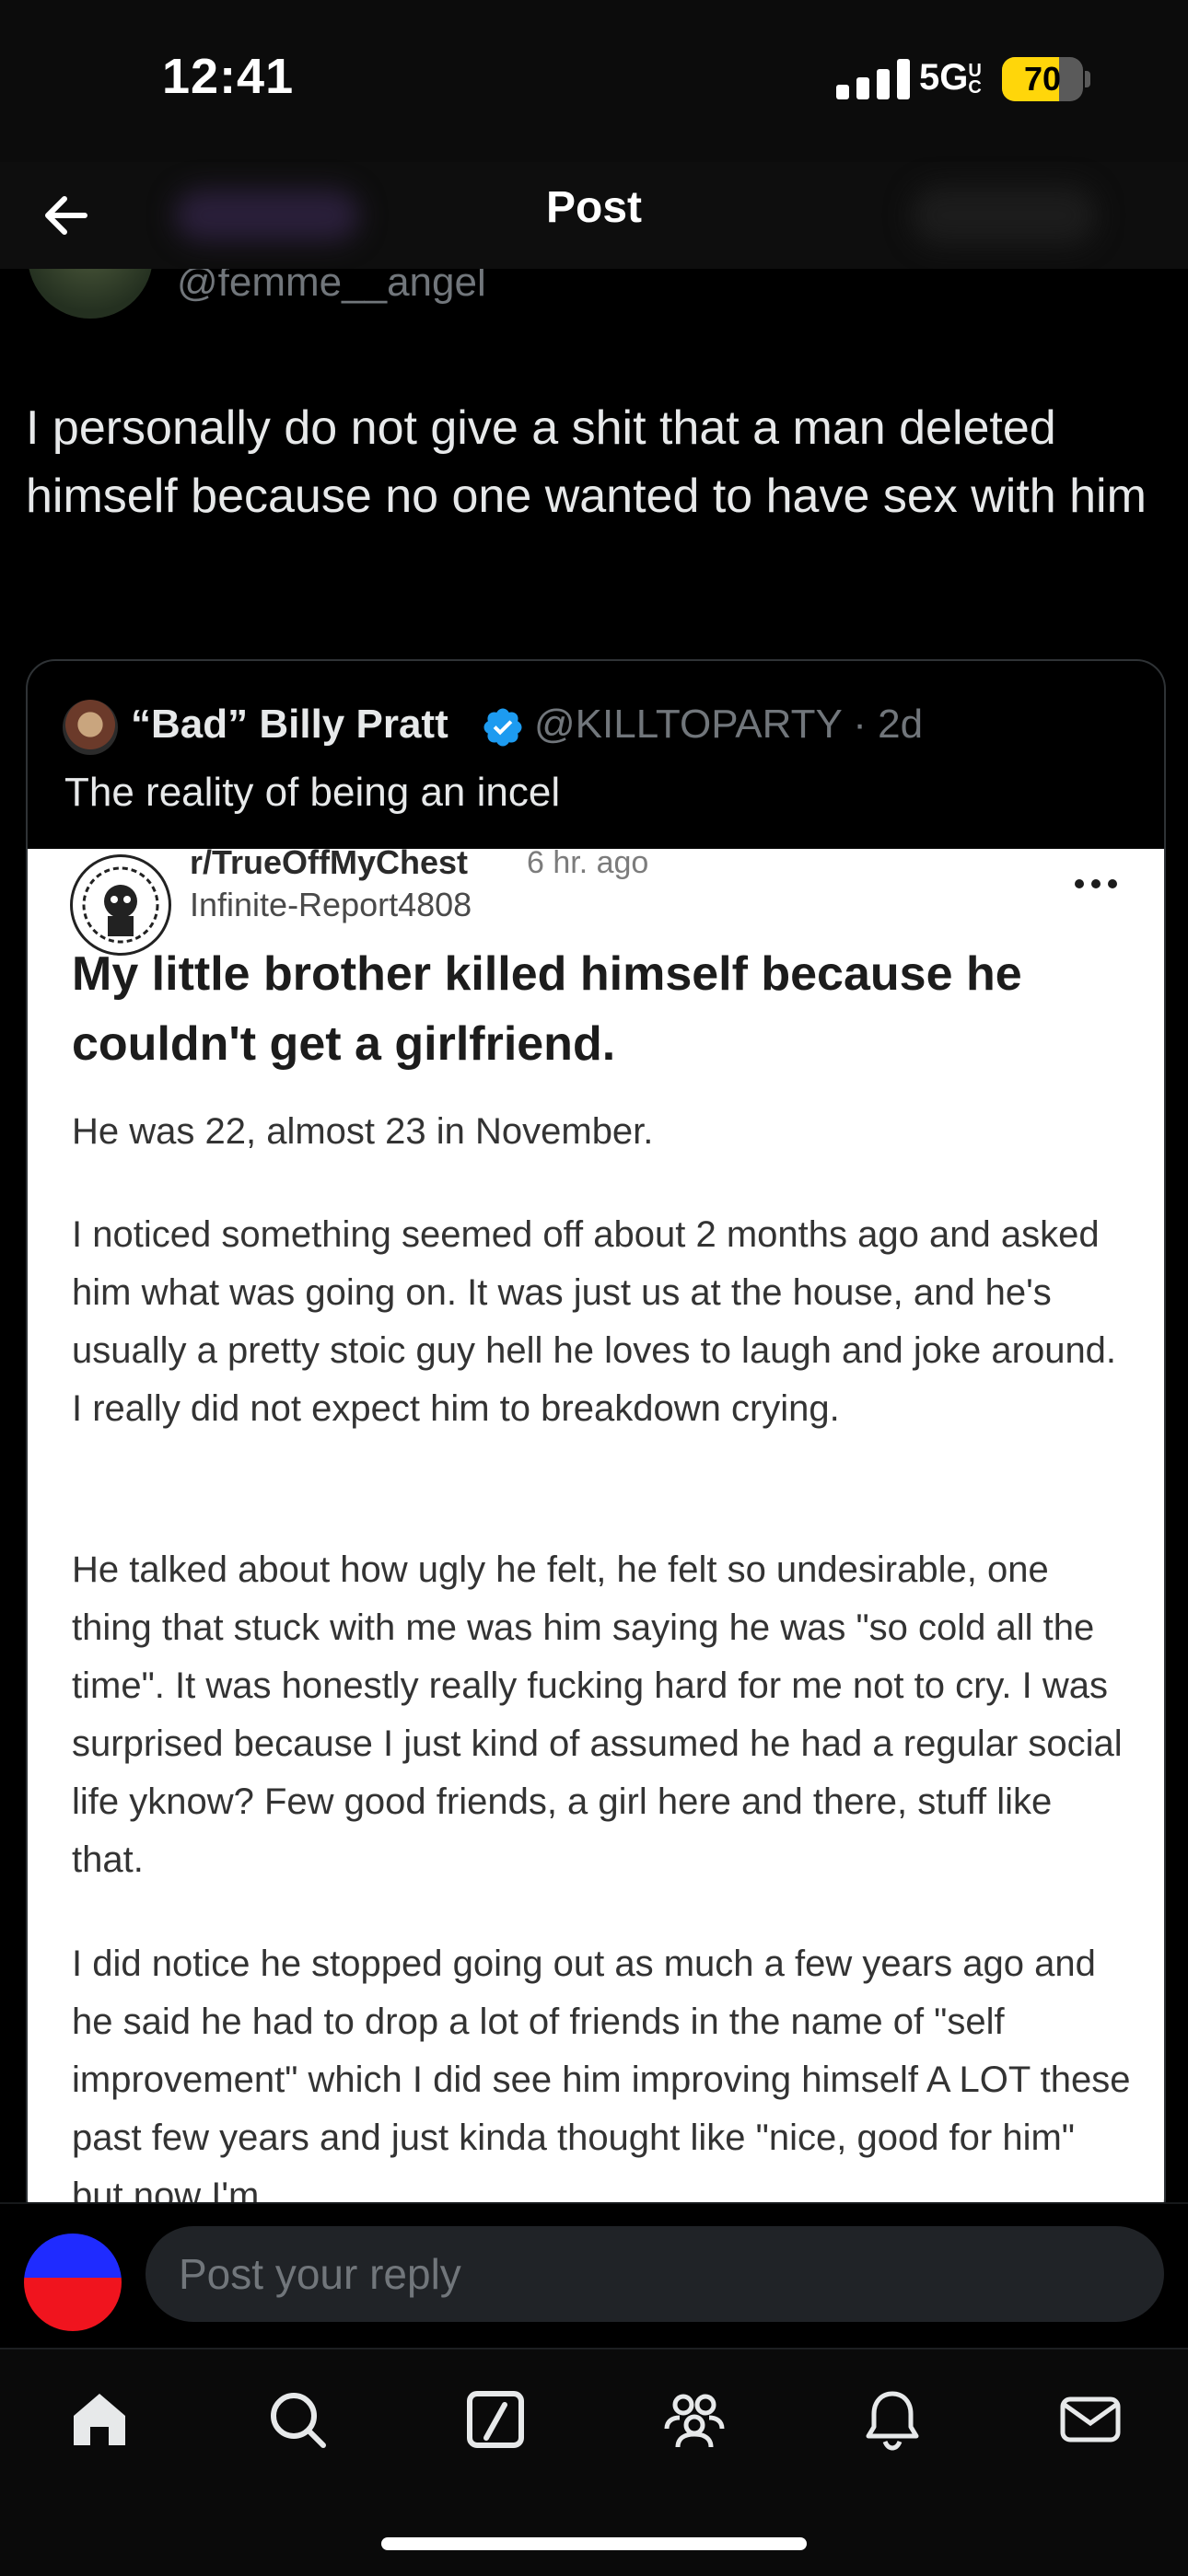 The height and width of the screenshot is (2576, 1188). I want to click on quoted-author-meta: @KILLTOPARTY · 2d, so click(728, 725).